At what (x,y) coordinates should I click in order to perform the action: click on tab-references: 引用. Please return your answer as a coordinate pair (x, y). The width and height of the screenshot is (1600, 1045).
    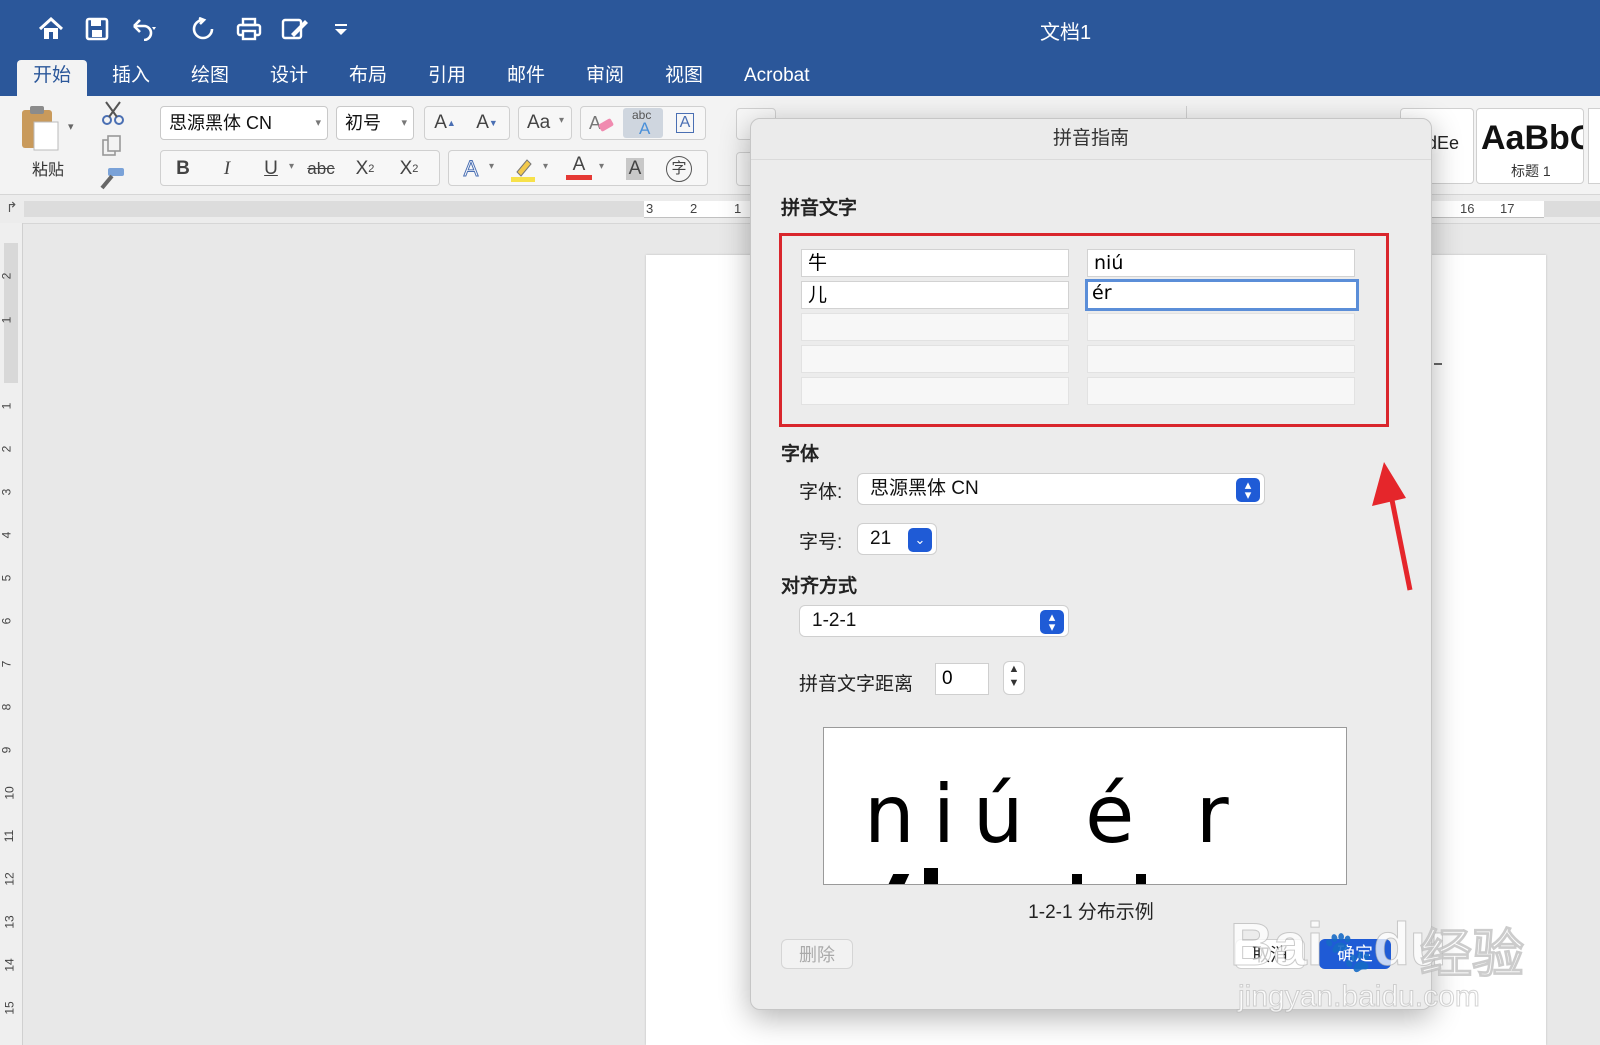
    Looking at the image, I should click on (447, 78).